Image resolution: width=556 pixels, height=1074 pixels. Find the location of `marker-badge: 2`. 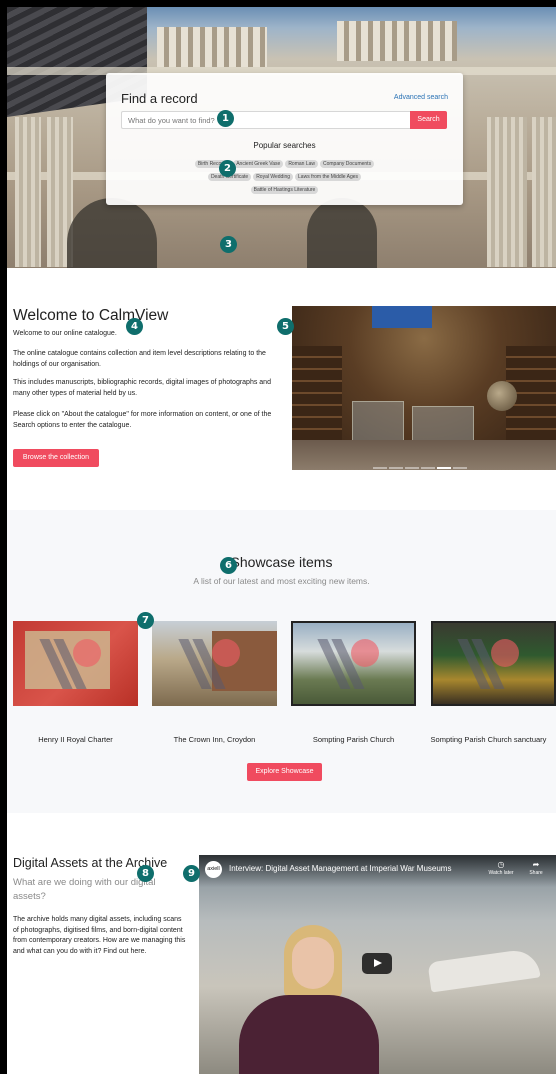

marker-badge: 2 is located at coordinates (227, 168).